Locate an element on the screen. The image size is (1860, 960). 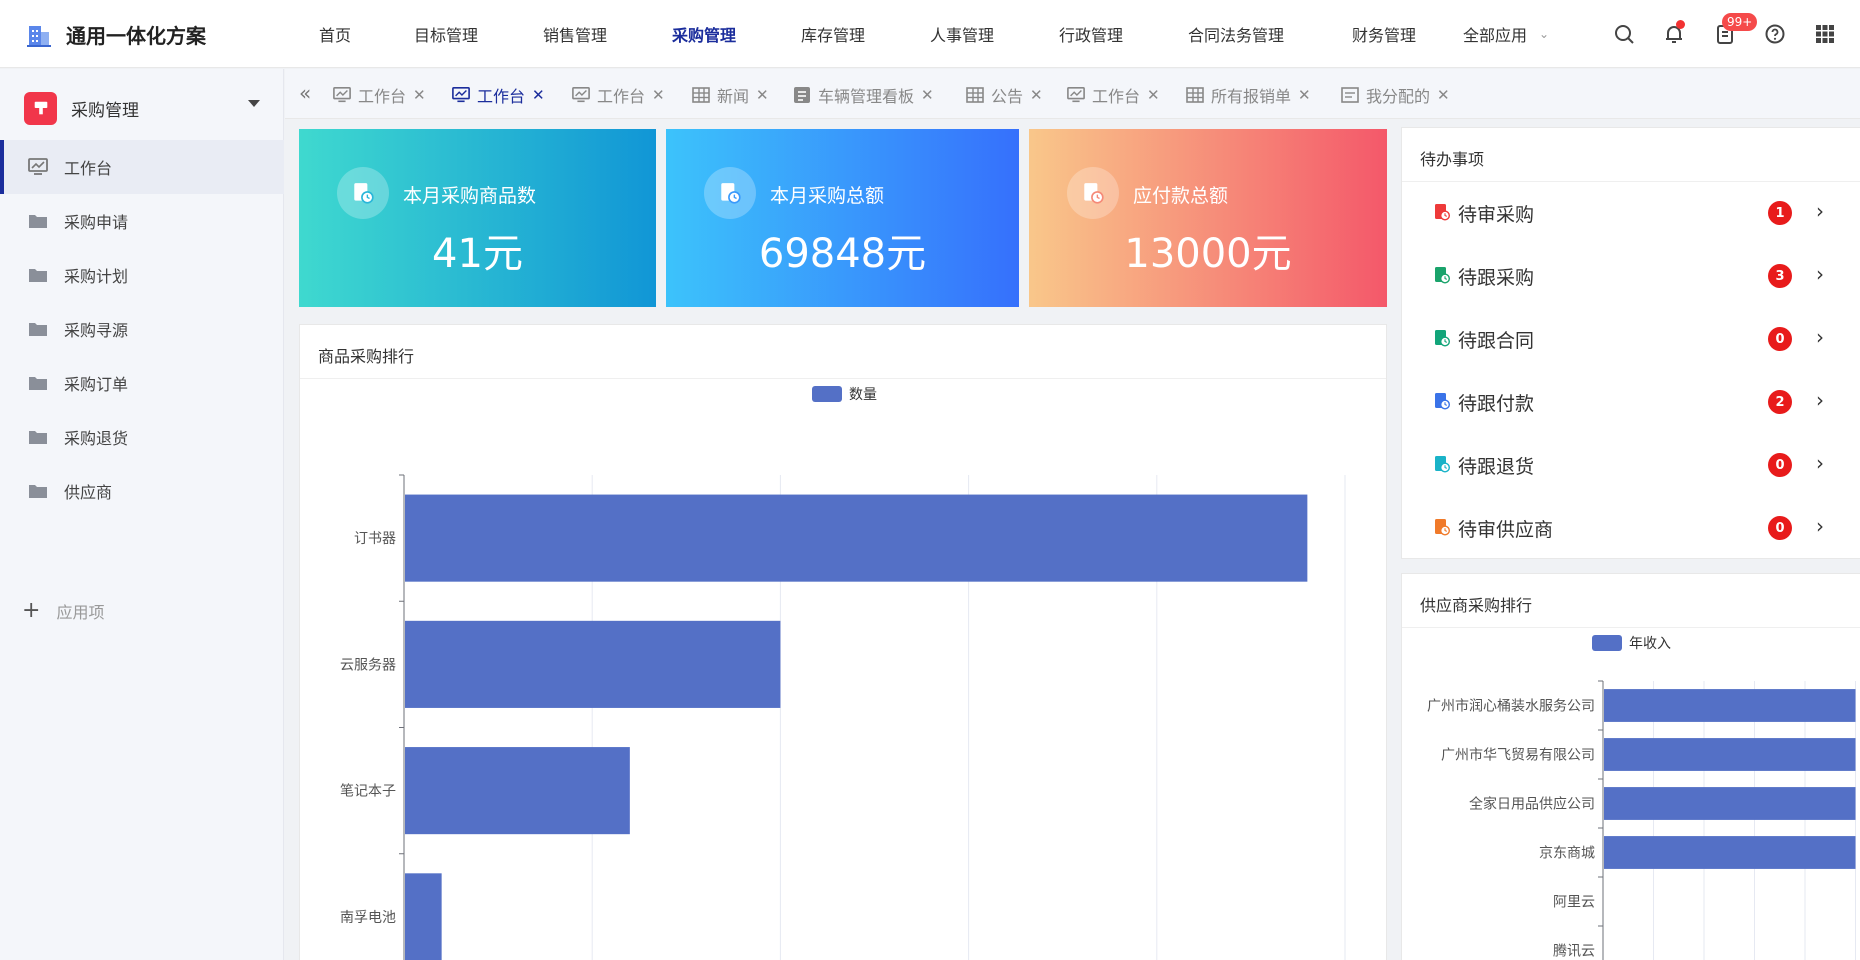
tab-label: 我分配的 is located at coordinates (1398, 96).